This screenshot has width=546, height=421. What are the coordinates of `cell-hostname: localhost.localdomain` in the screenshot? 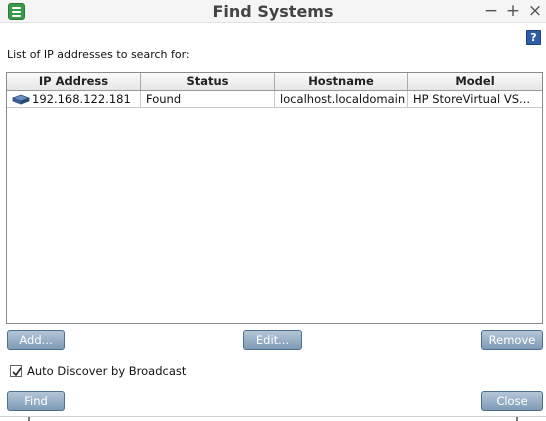 It's located at (341, 99).